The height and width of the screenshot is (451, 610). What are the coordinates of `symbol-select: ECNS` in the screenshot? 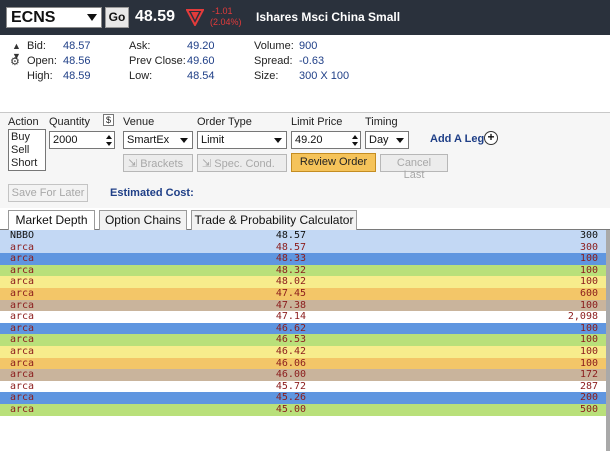 It's located at (54, 17).